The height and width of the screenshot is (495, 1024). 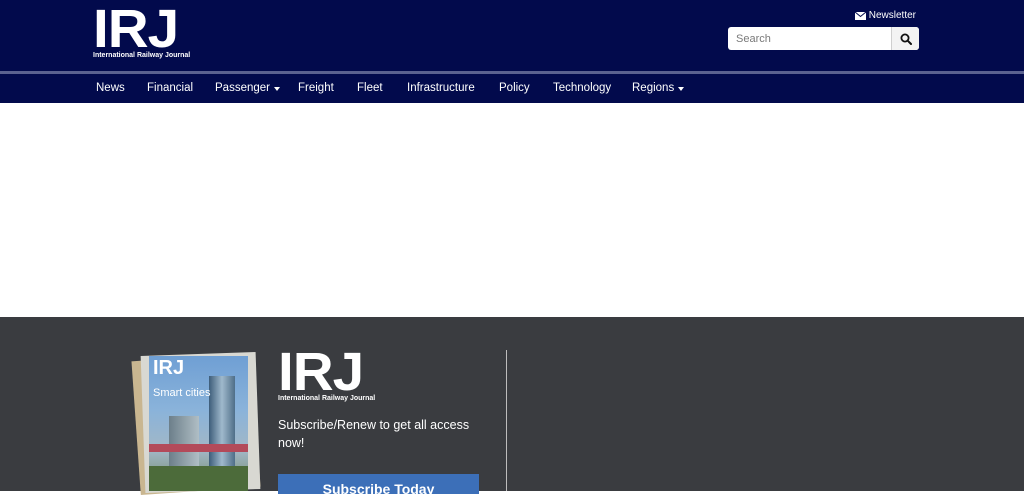 What do you see at coordinates (222, 426) in the screenshot?
I see `magazine-cover-building` at bounding box center [222, 426].